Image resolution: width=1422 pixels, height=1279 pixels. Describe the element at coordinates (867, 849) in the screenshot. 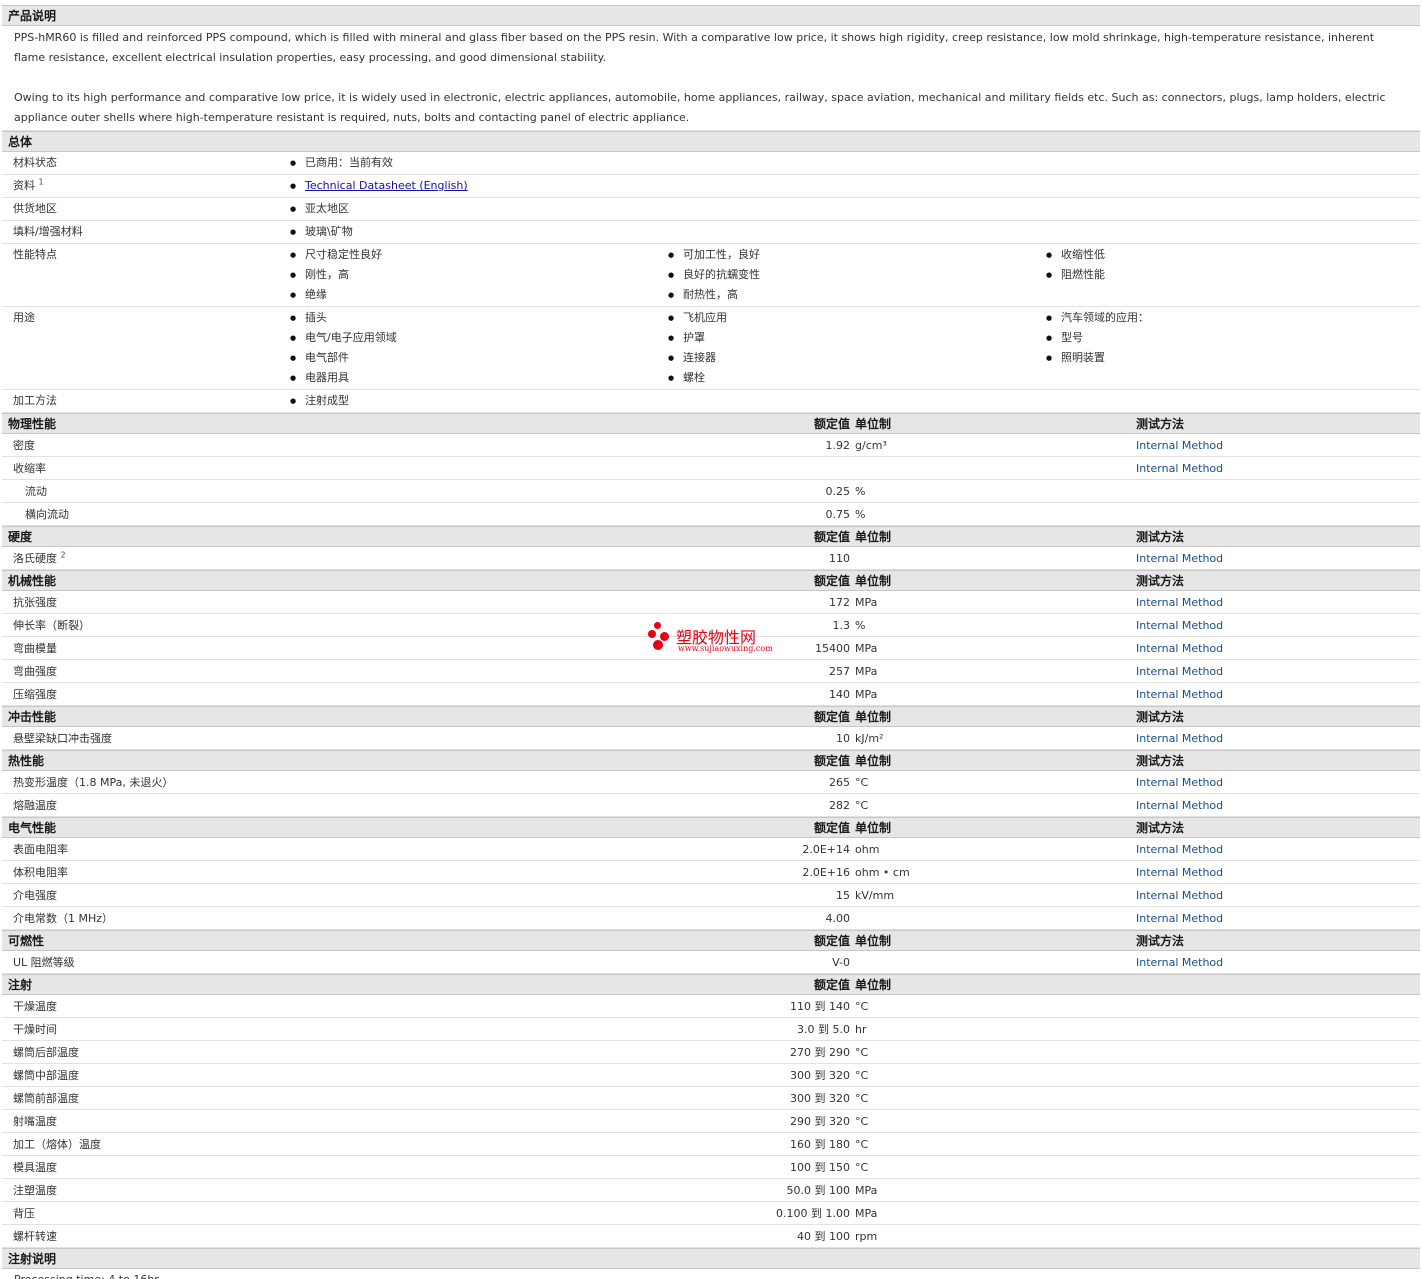

I see `row-unit: ohm` at that location.